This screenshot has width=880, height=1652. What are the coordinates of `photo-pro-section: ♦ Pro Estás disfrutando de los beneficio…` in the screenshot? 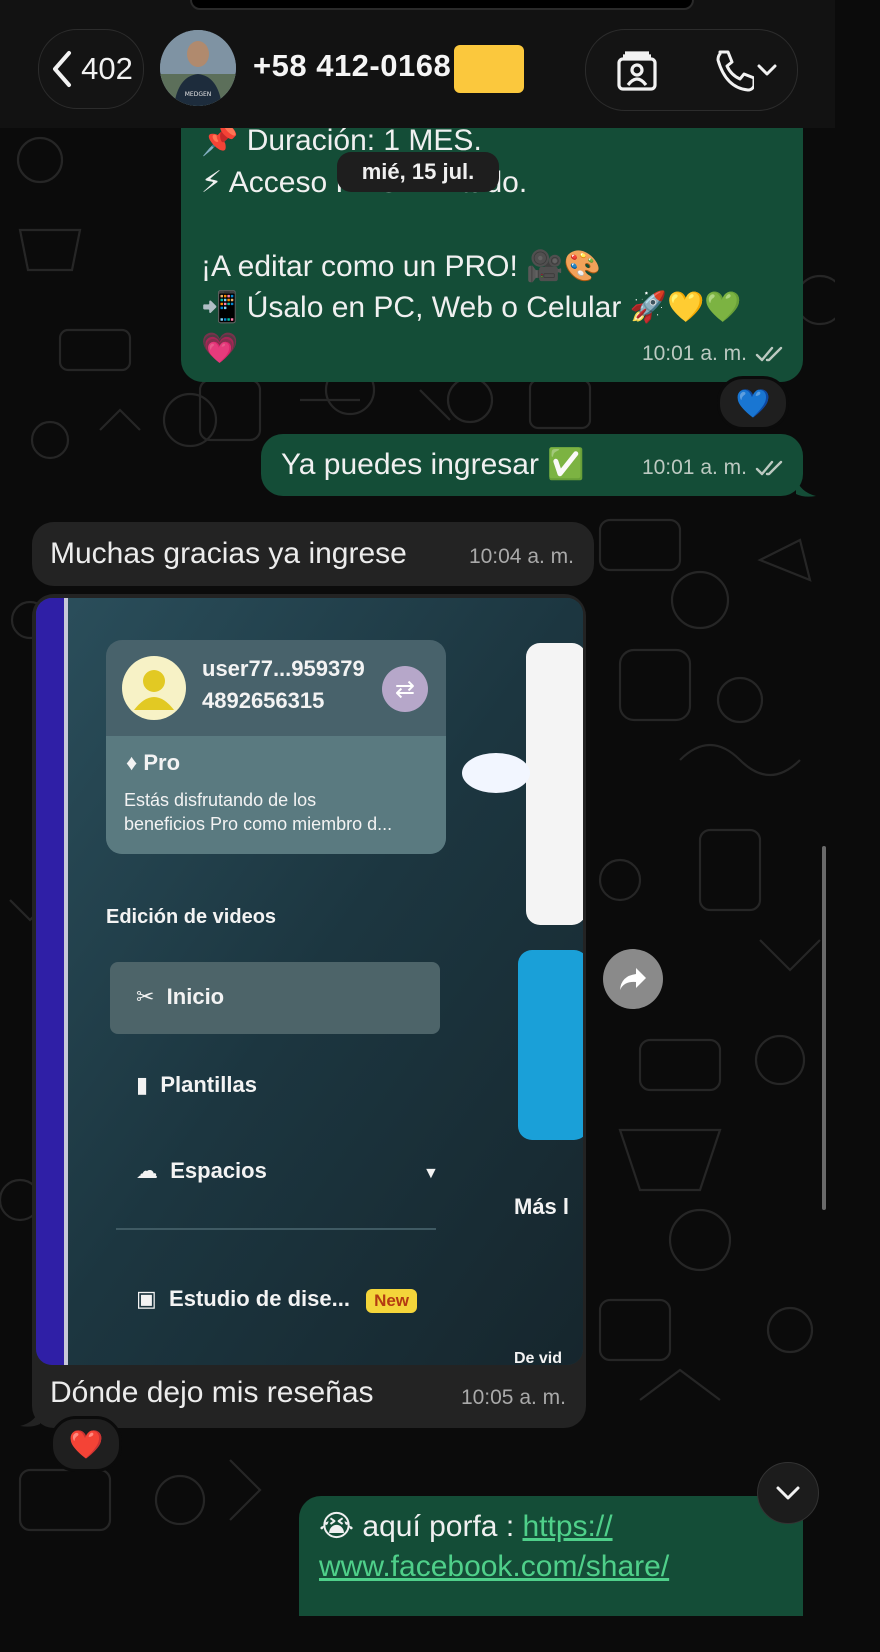 It's located at (276, 795).